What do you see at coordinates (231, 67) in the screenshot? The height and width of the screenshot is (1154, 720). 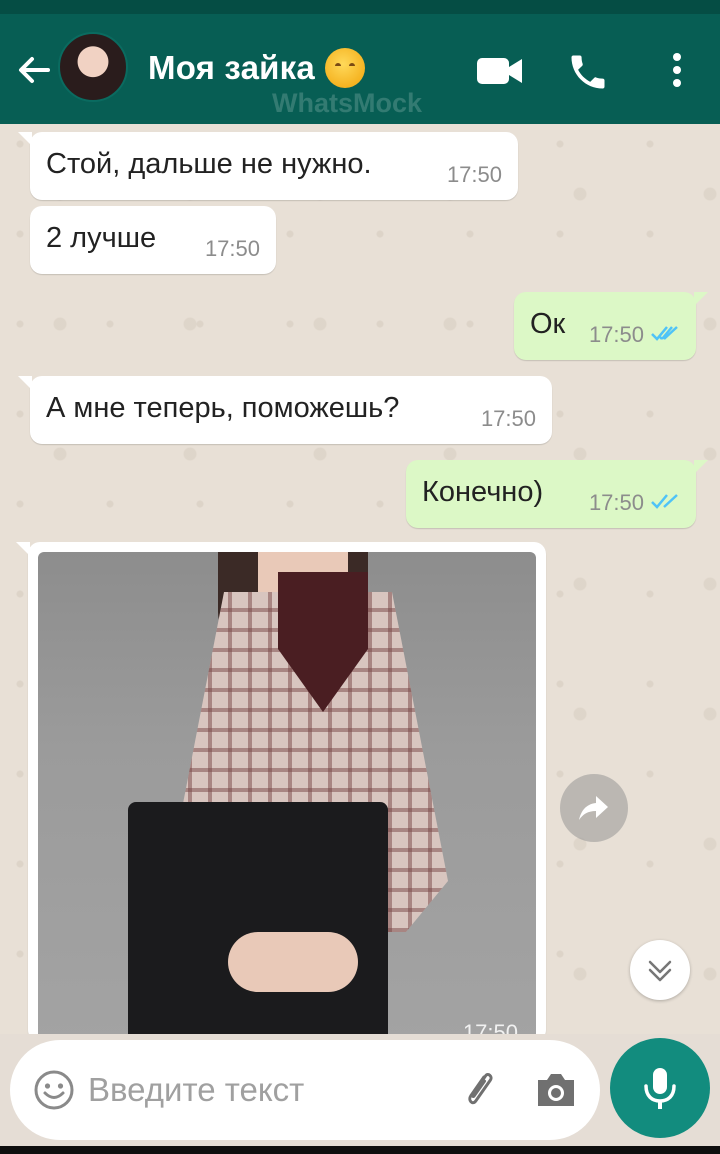 I see `contact-name-text: Моя зайка` at bounding box center [231, 67].